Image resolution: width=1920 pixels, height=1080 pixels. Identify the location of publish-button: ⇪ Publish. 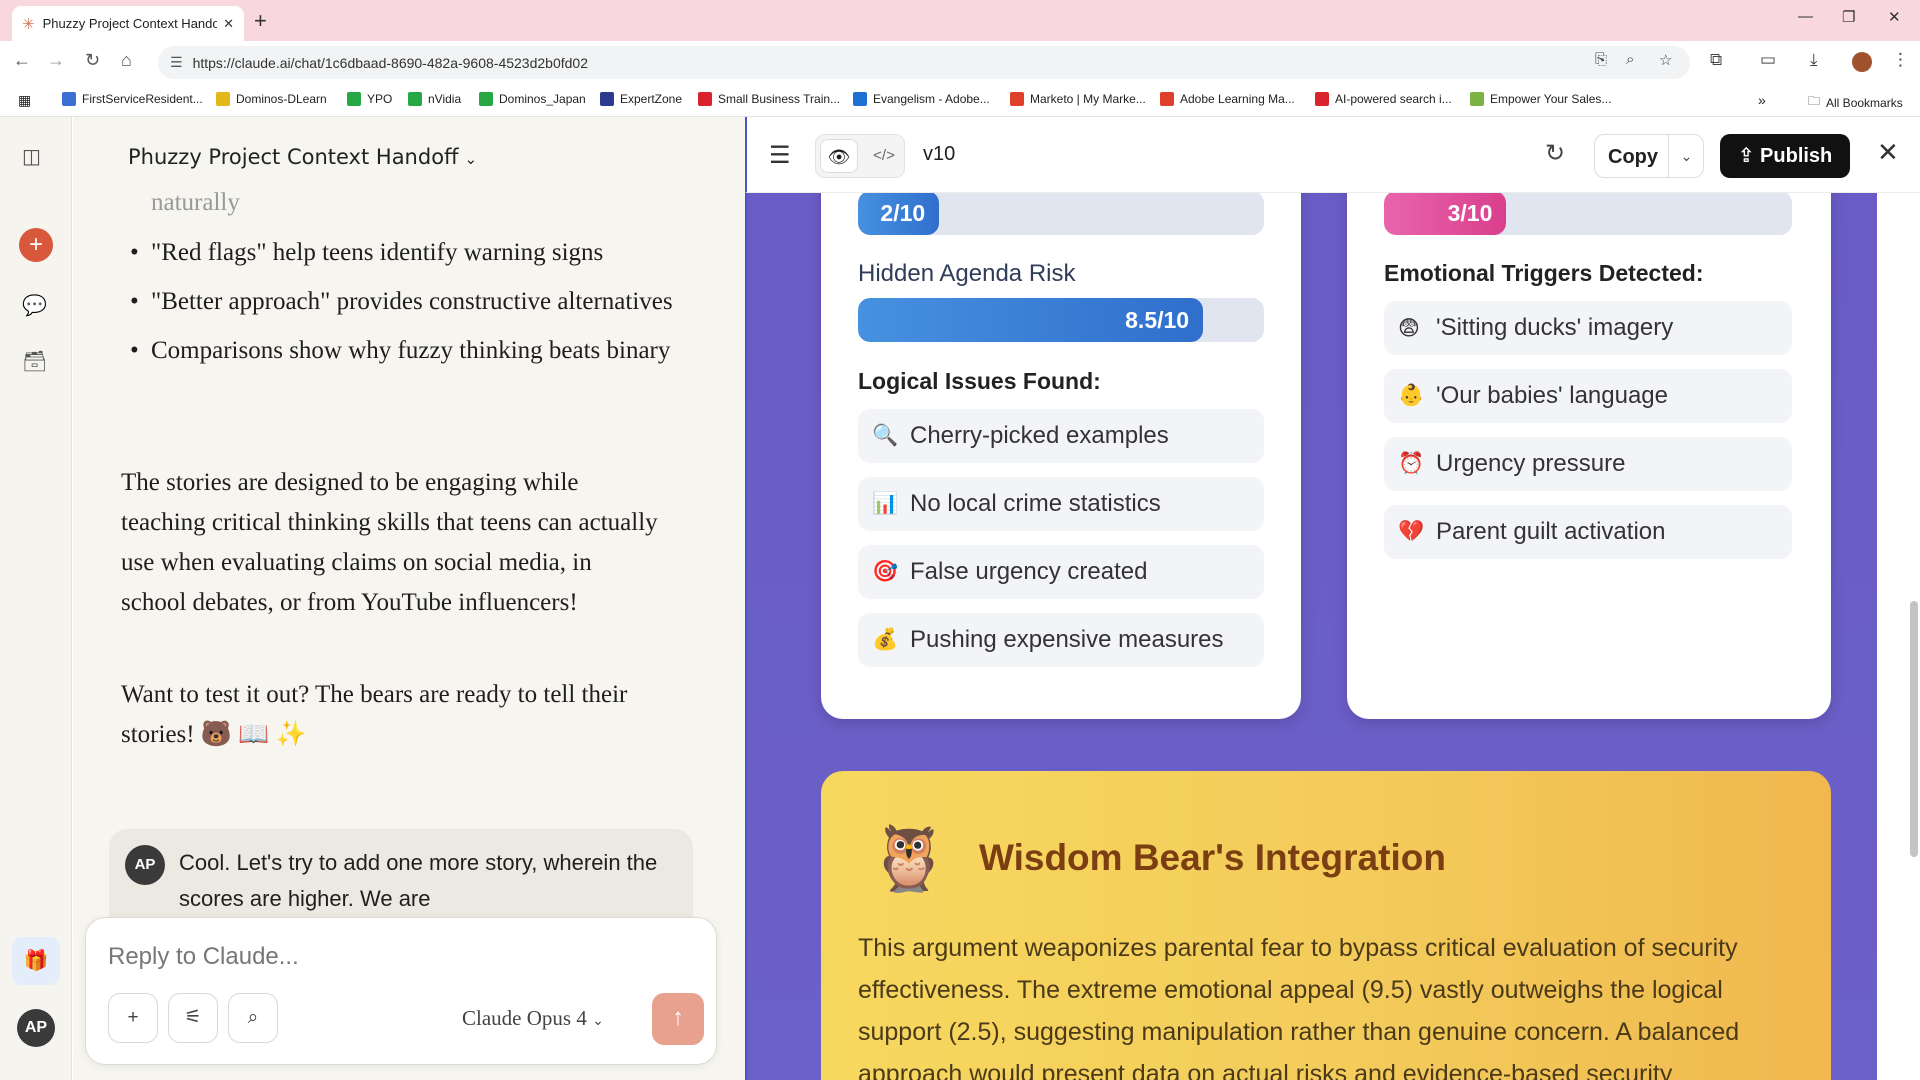
(1785, 156).